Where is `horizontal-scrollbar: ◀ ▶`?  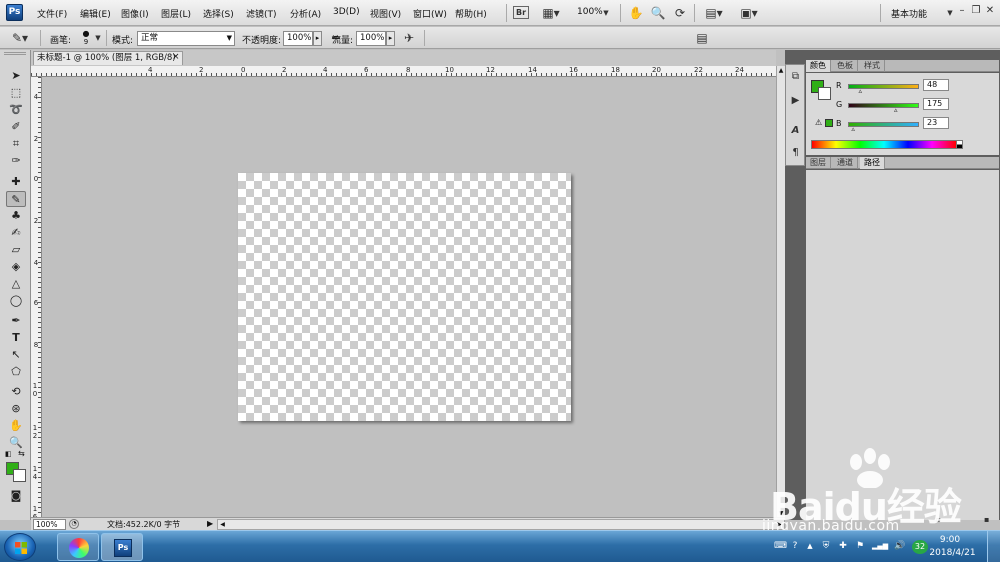
horizontal-scrollbar: ◀ ▶ is located at coordinates (501, 524).